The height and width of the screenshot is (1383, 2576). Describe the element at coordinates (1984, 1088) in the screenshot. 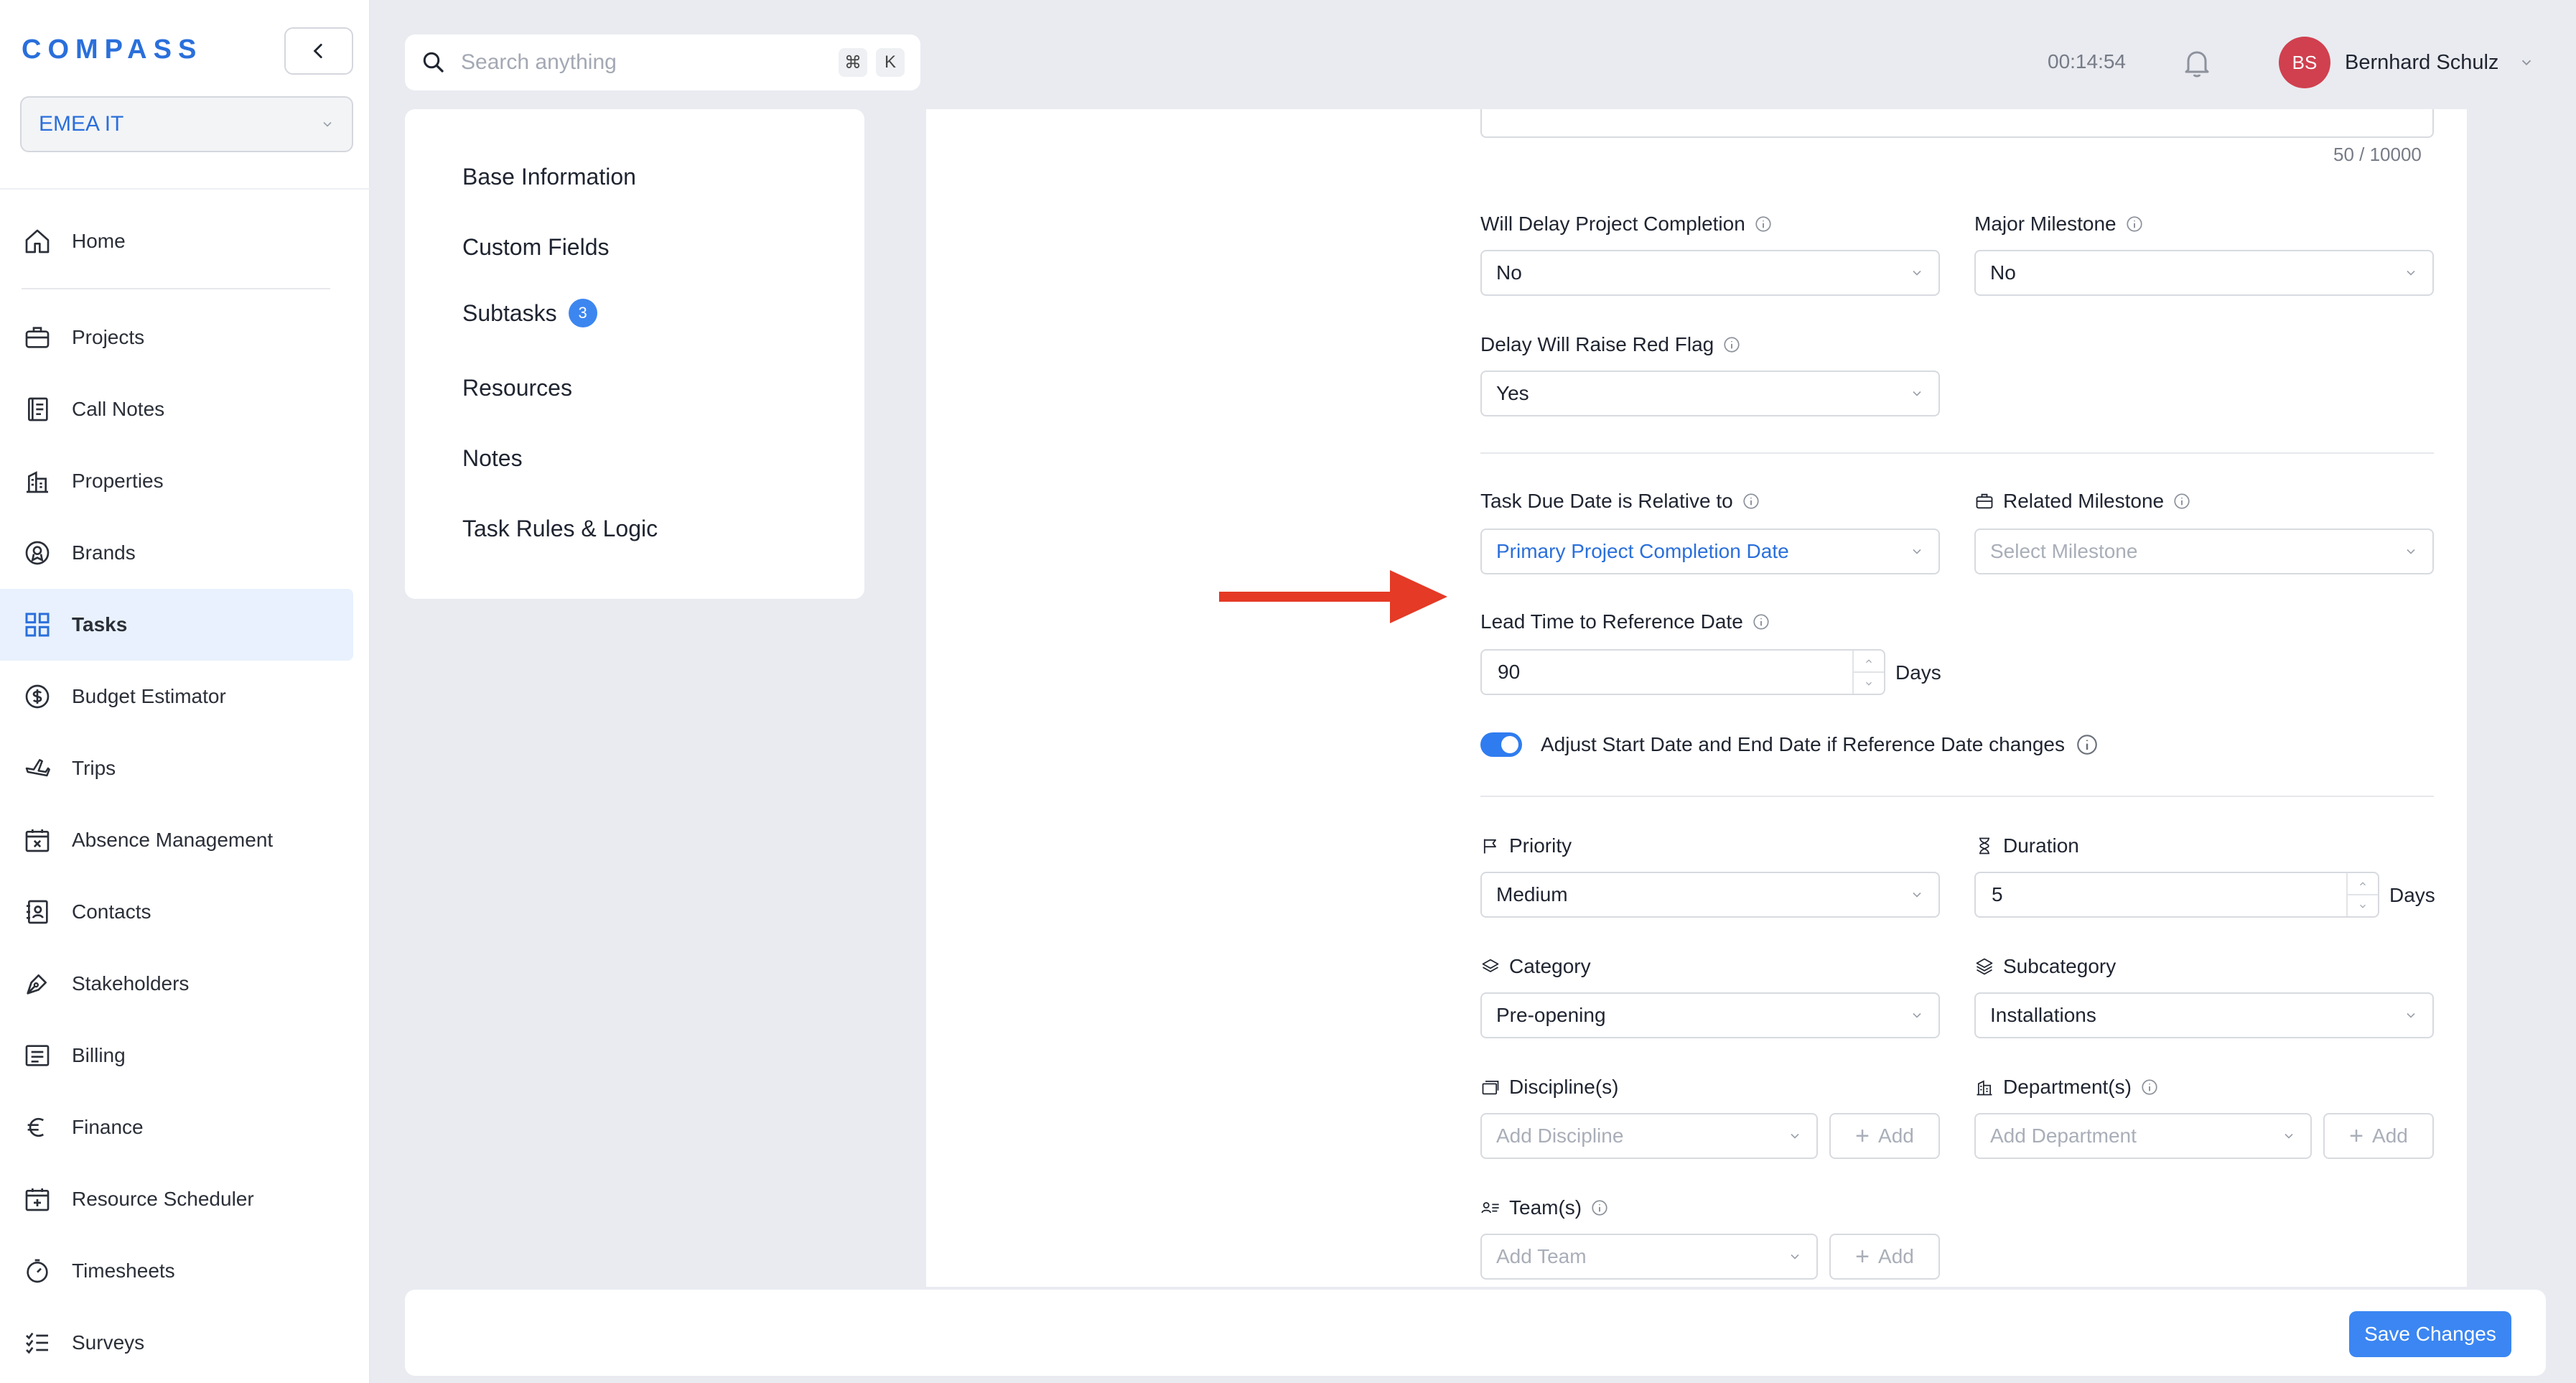

I see `building-icon` at that location.